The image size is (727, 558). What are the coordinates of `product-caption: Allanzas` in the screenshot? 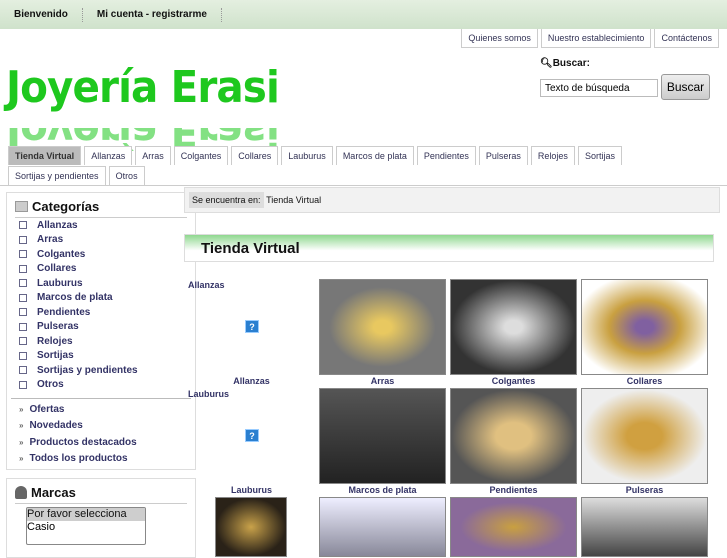 It's located at (251, 381).